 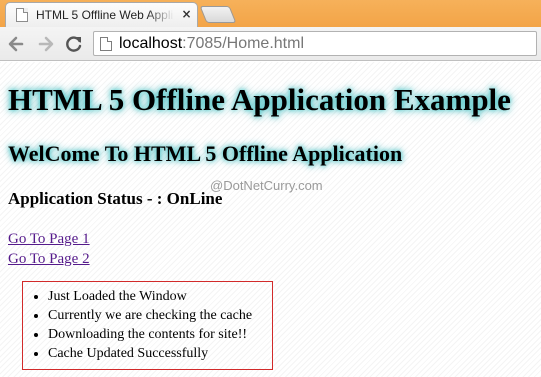 I want to click on new-tab-button, so click(x=218, y=14).